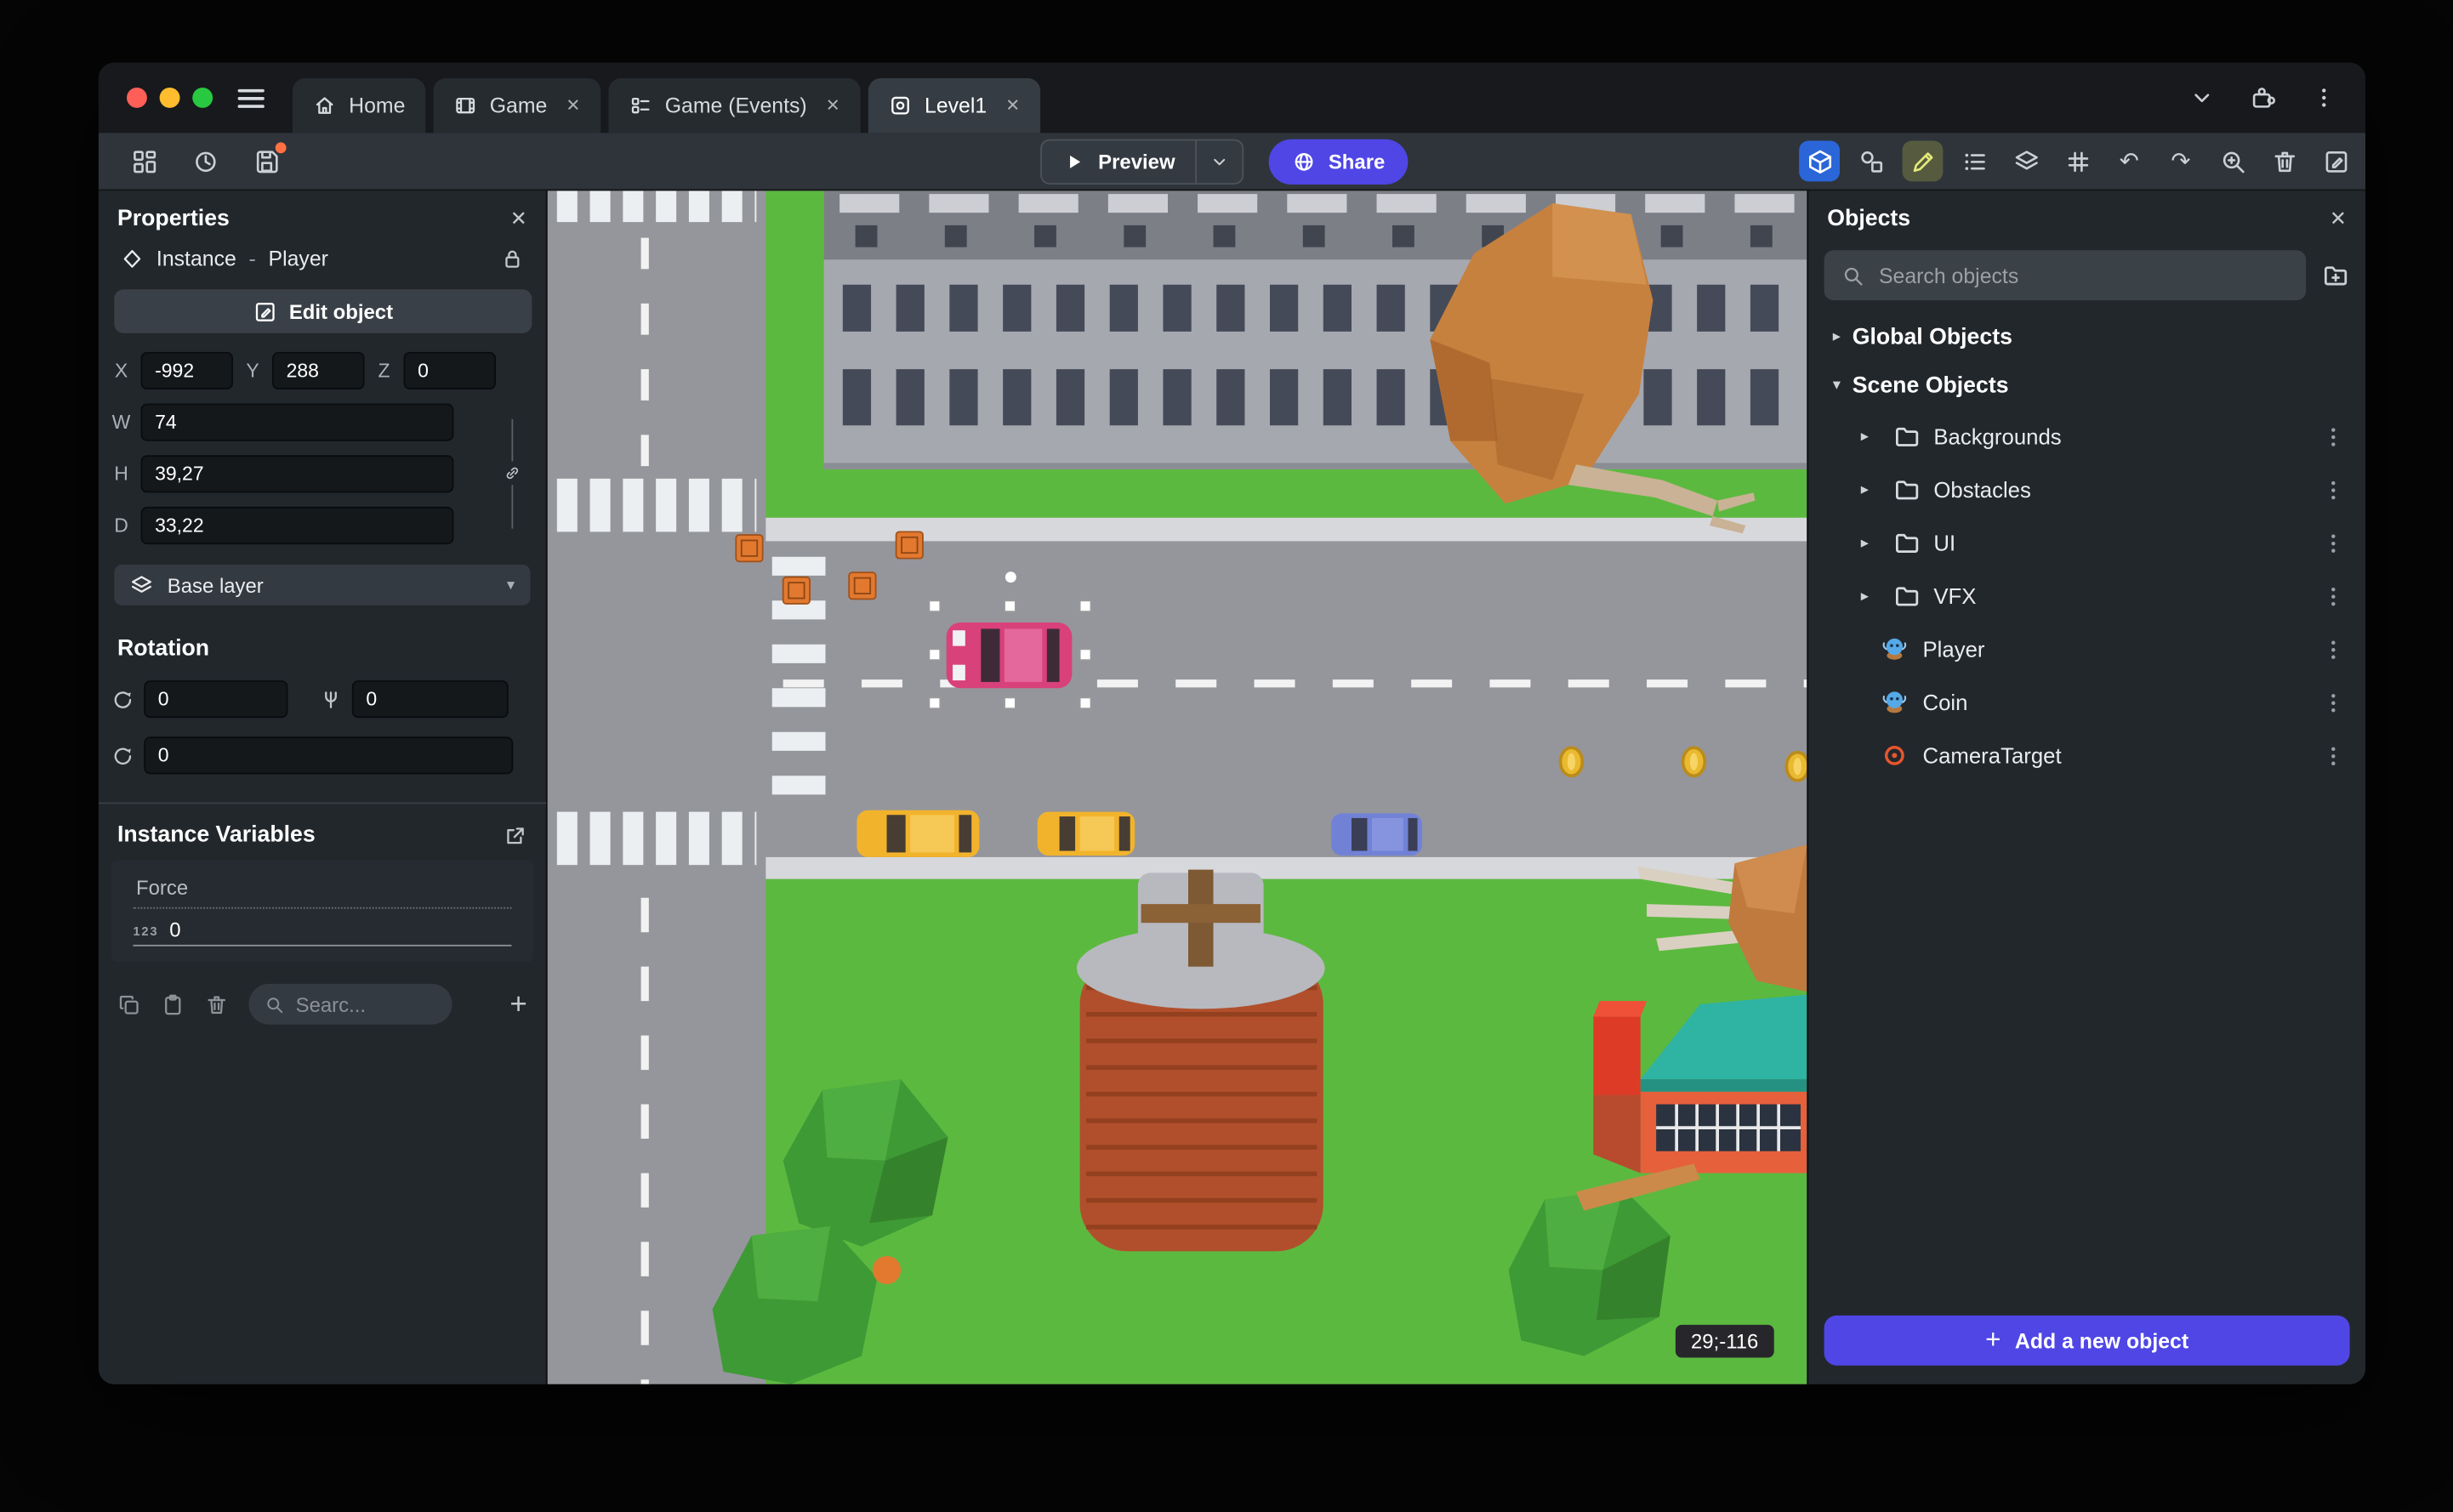 This screenshot has width=2453, height=1512. I want to click on minimize-window-button, so click(169, 98).